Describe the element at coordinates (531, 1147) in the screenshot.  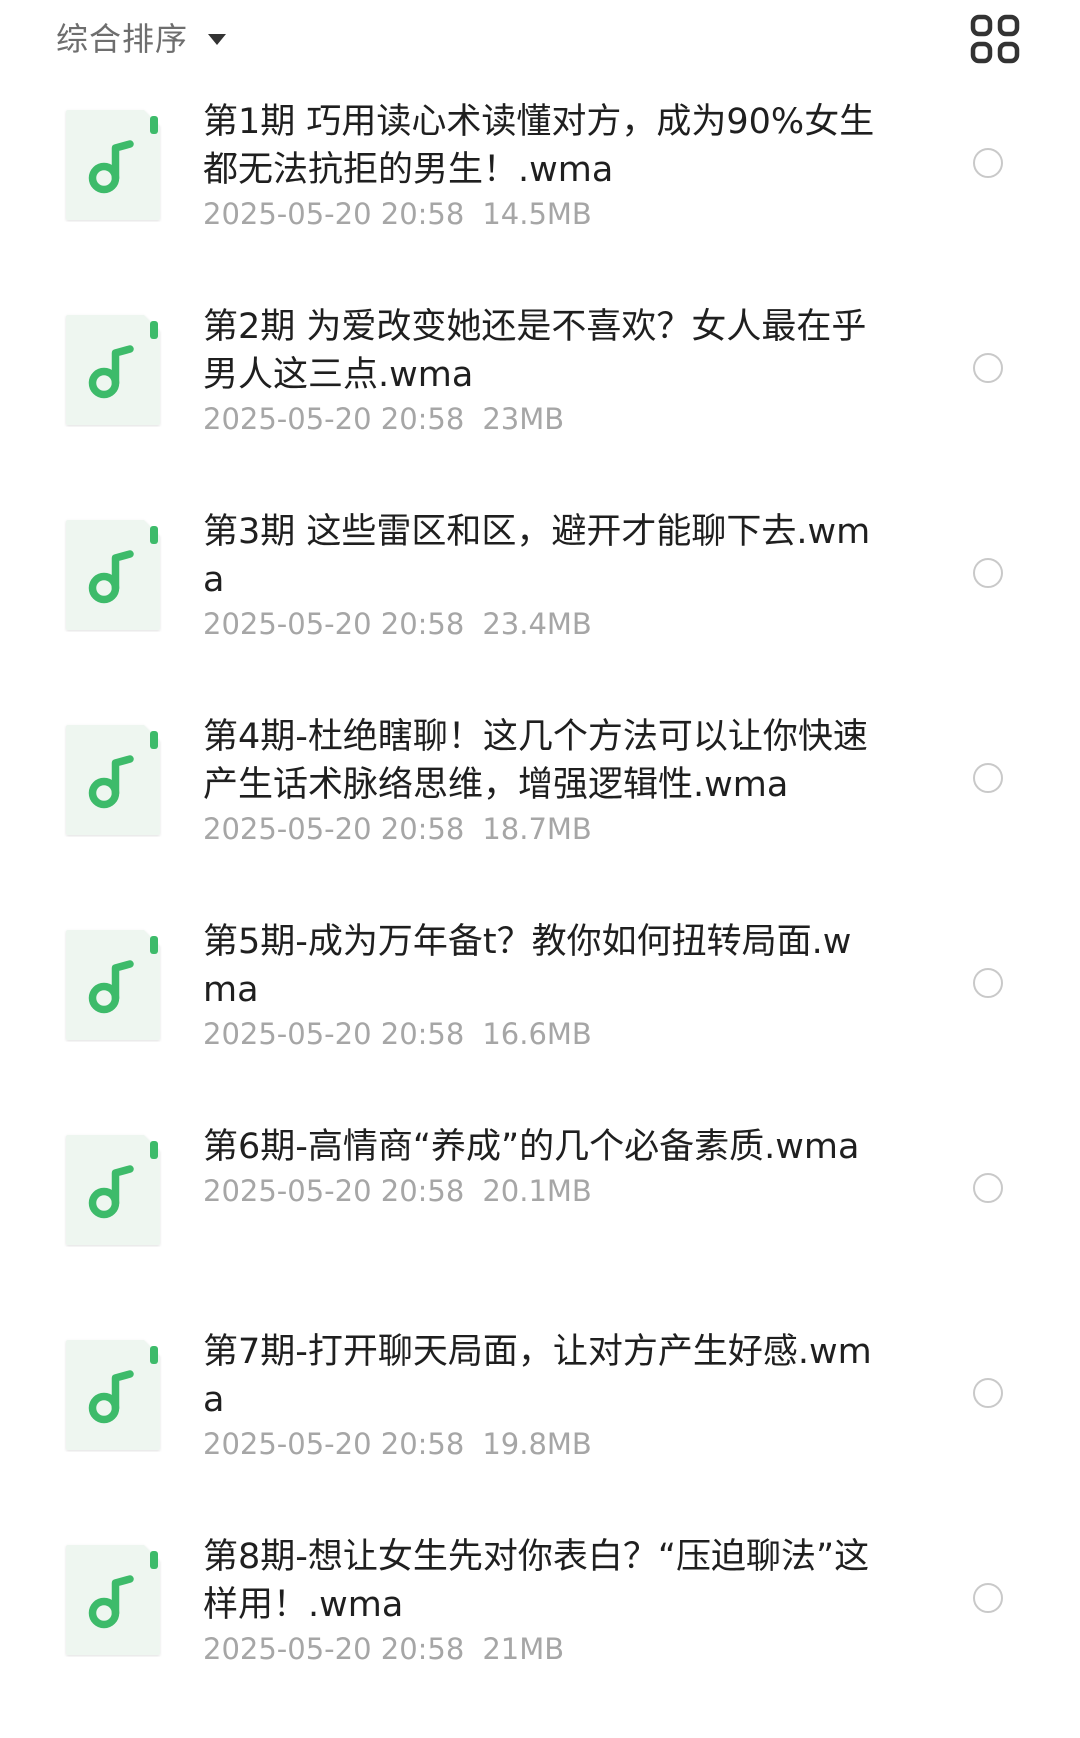
I see `file-name: 第6期-高情商“养成”的几个必备素质.wma` at that location.